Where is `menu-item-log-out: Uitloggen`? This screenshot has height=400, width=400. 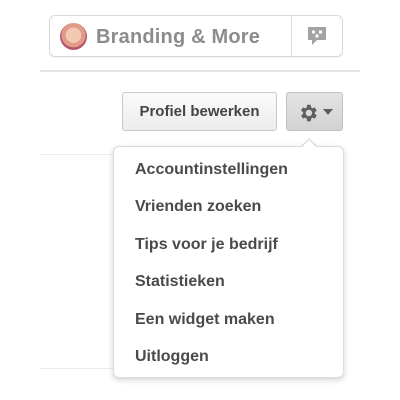 menu-item-log-out: Uitloggen is located at coordinates (172, 357).